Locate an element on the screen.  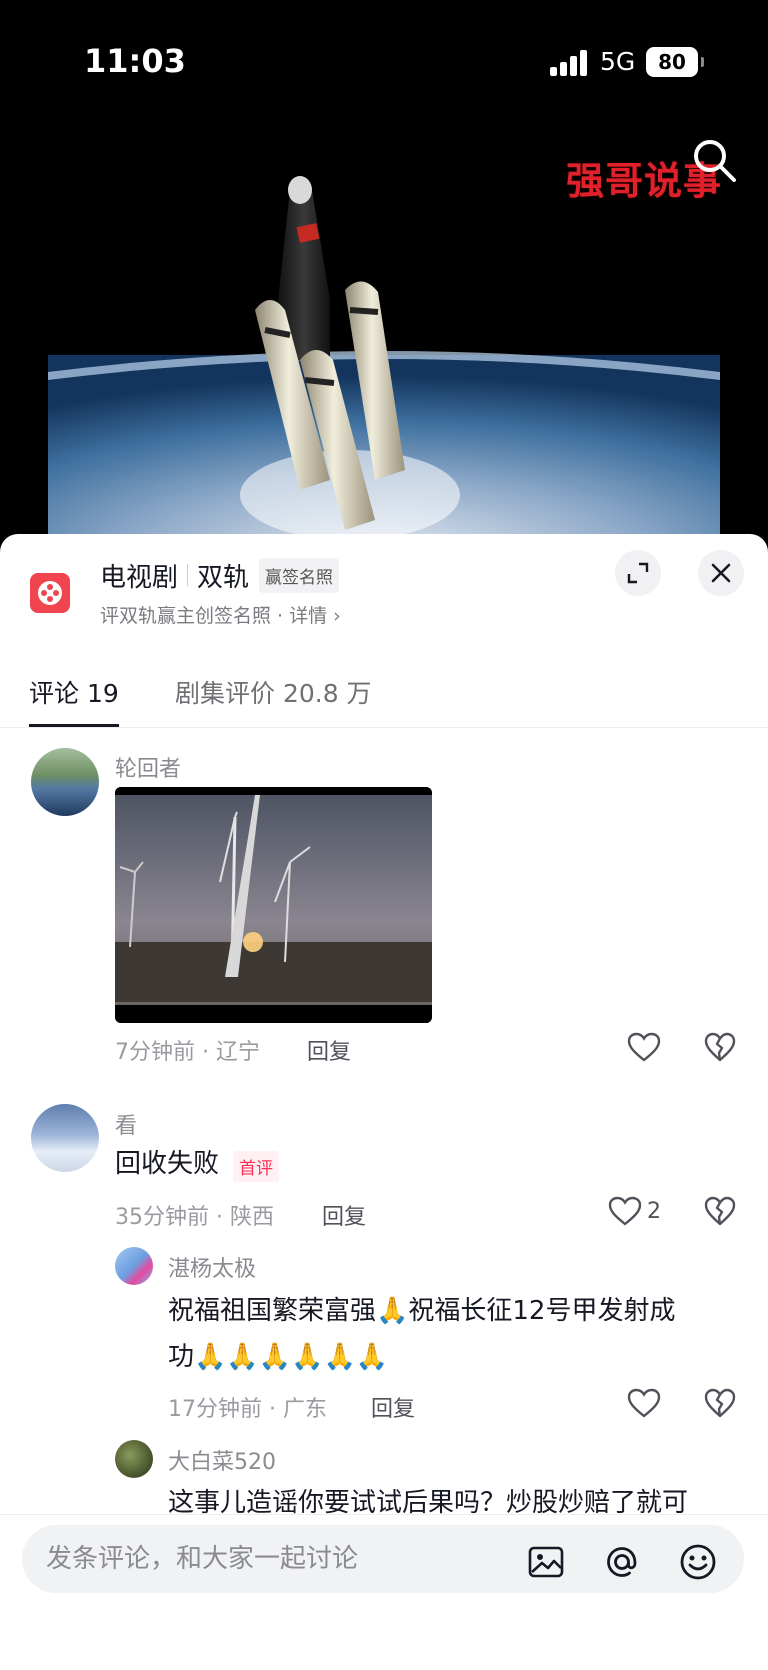
status-time: 11:03 is located at coordinates (135, 61).